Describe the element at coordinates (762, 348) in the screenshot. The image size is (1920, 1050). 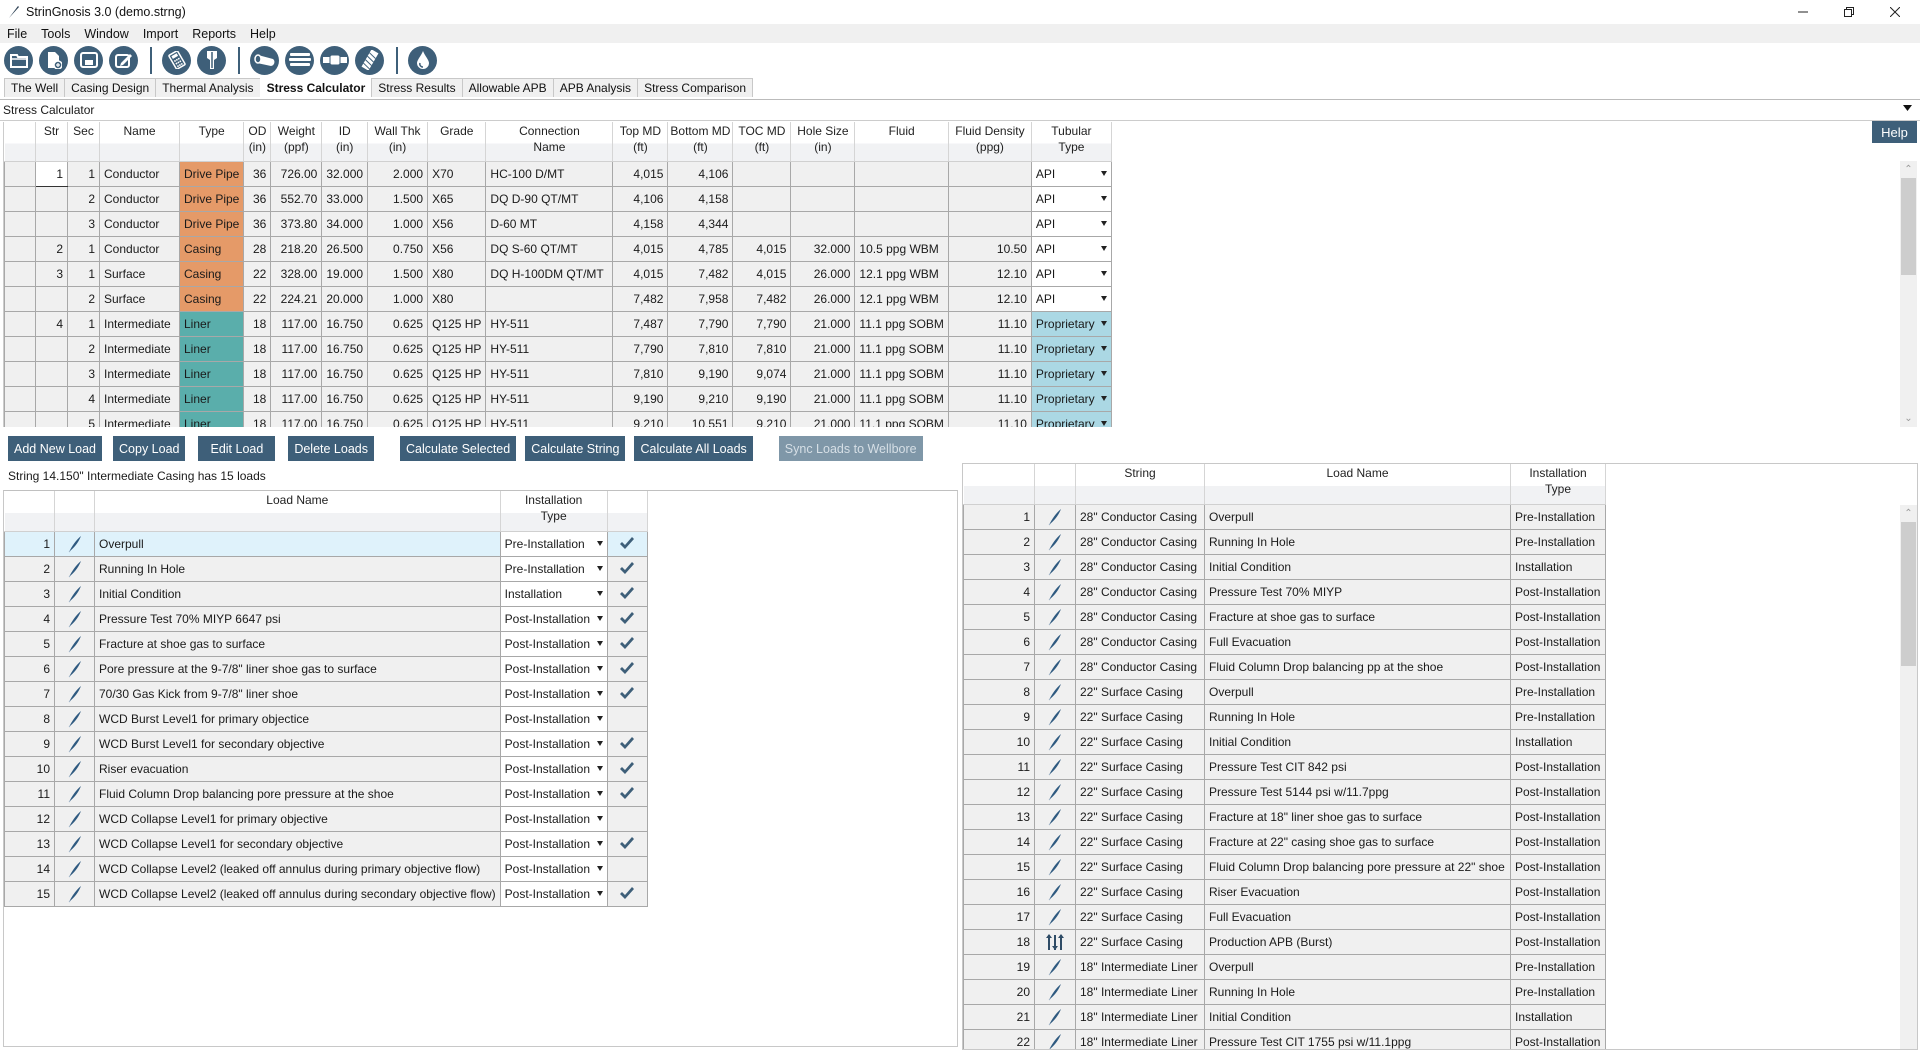
I see `toc-md-cell: 7,810` at that location.